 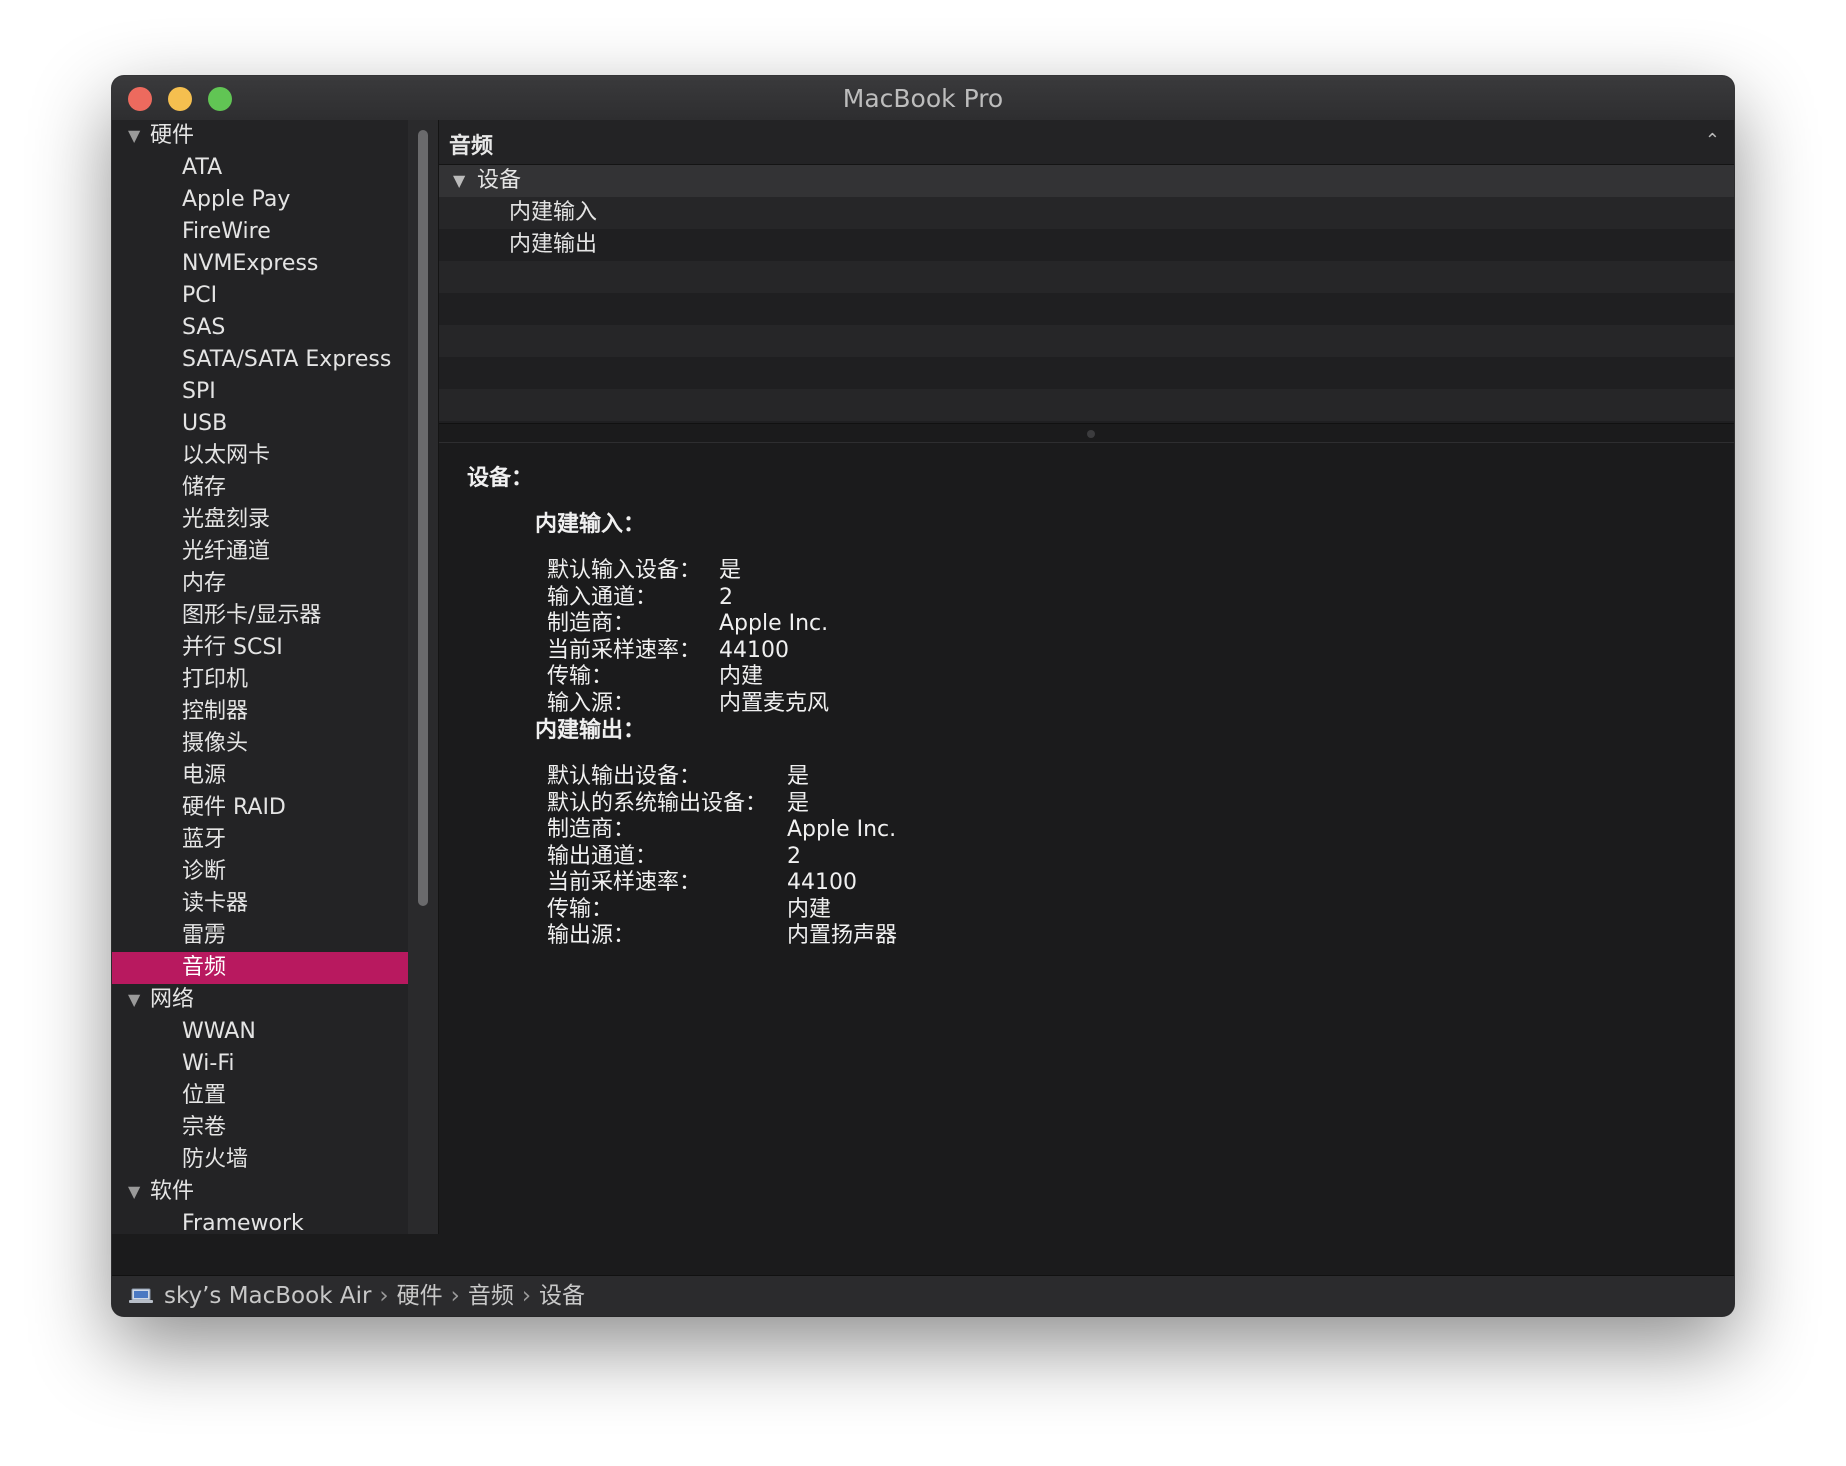 What do you see at coordinates (172, 999) in the screenshot?
I see `sidebar-group-label: 网络` at bounding box center [172, 999].